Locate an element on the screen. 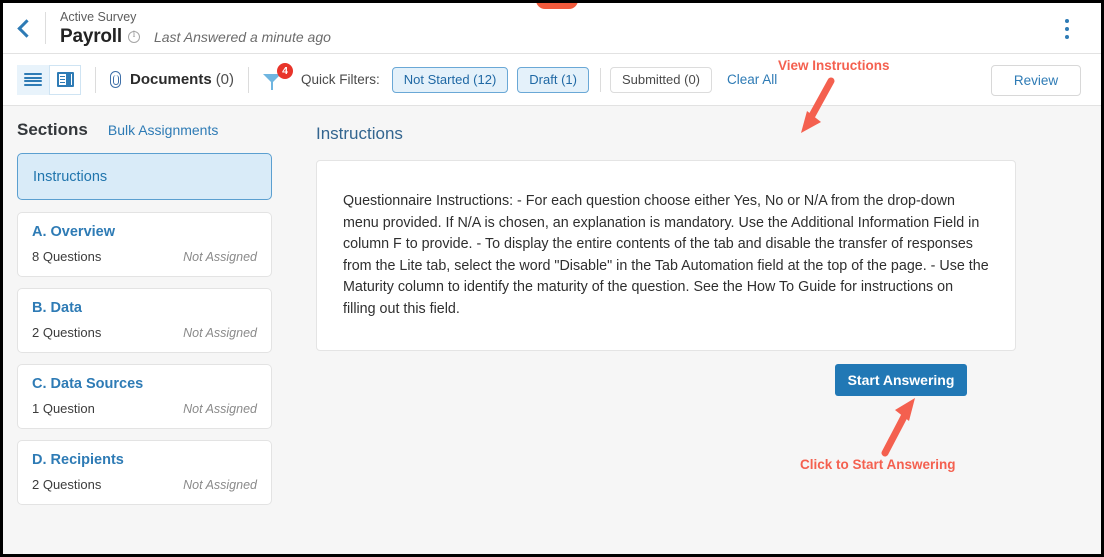  quick-filters-label: Quick Filters: is located at coordinates (340, 79).